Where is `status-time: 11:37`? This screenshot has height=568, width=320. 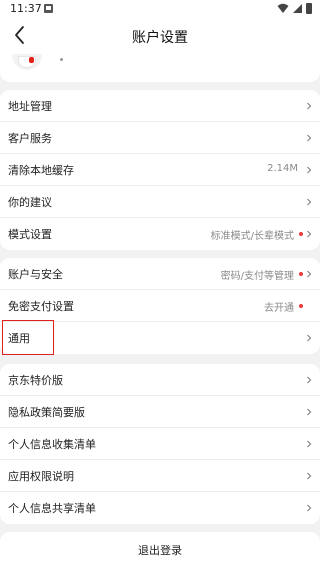 status-time: 11:37 is located at coordinates (26, 8).